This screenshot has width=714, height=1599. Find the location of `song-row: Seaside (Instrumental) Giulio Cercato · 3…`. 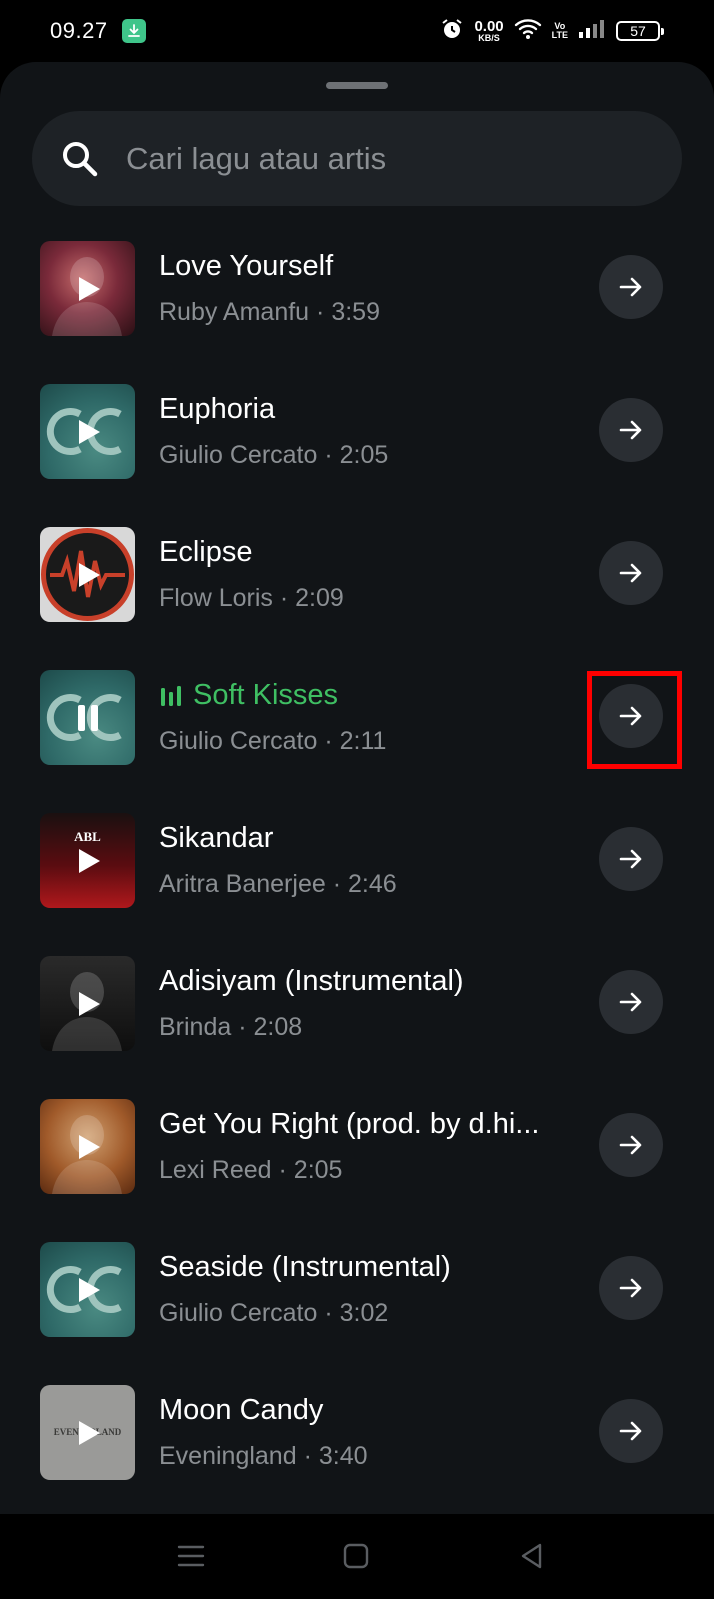

song-row: Seaside (Instrumental) Giulio Cercato · 3… is located at coordinates (357, 1310).